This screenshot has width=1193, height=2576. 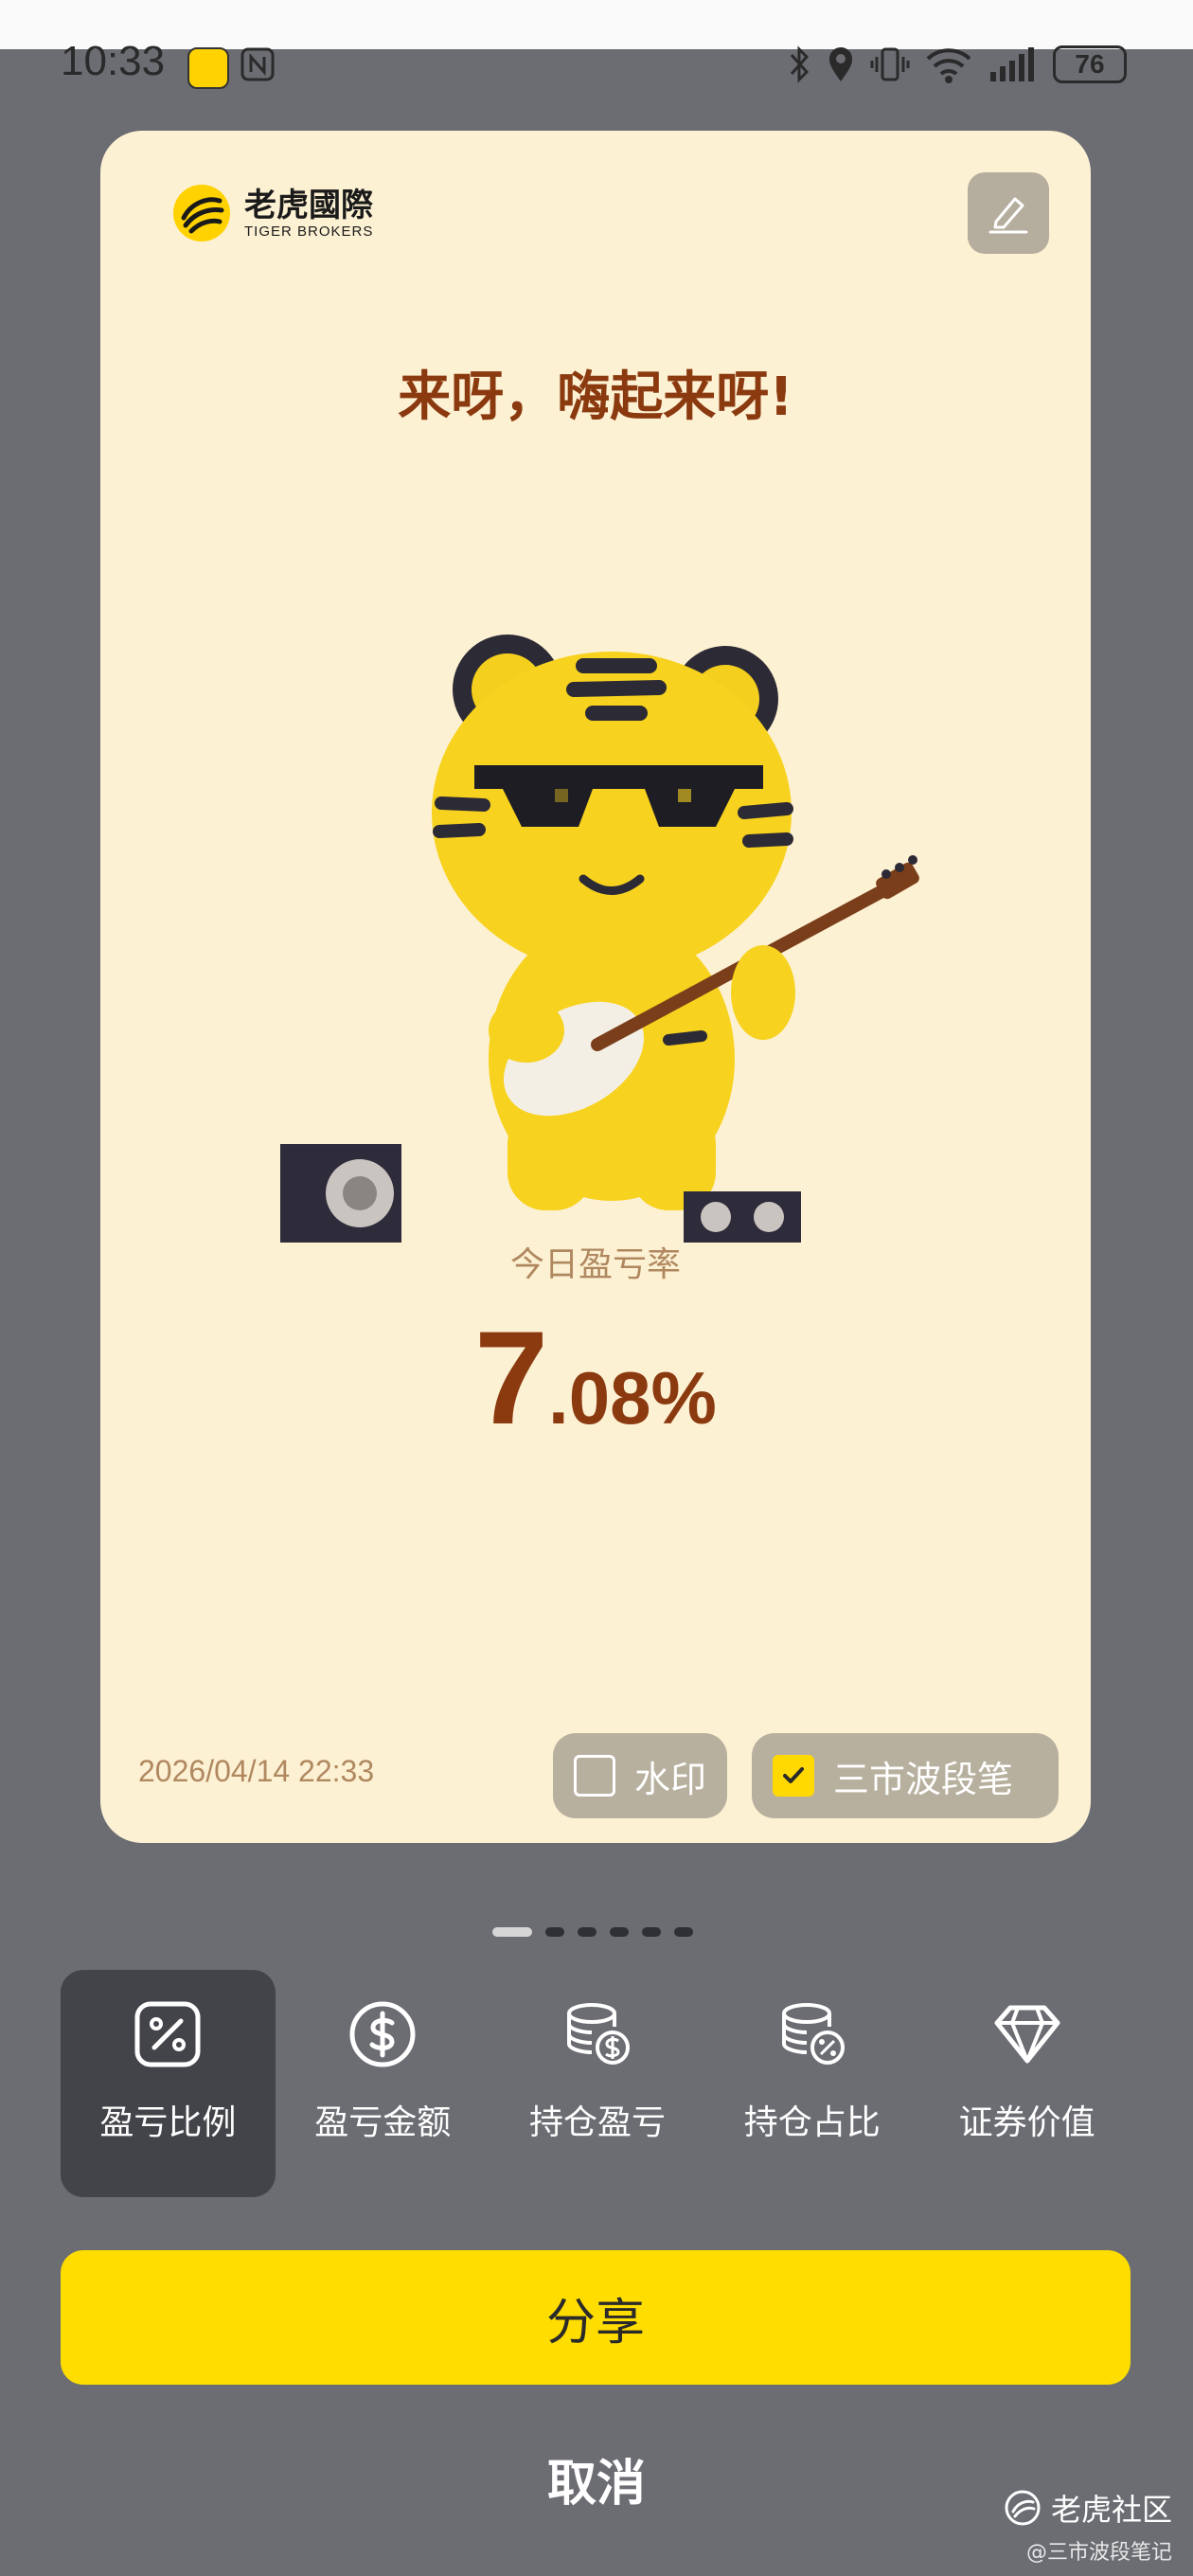 I want to click on tab-label: 持仓占比, so click(x=812, y=2122).